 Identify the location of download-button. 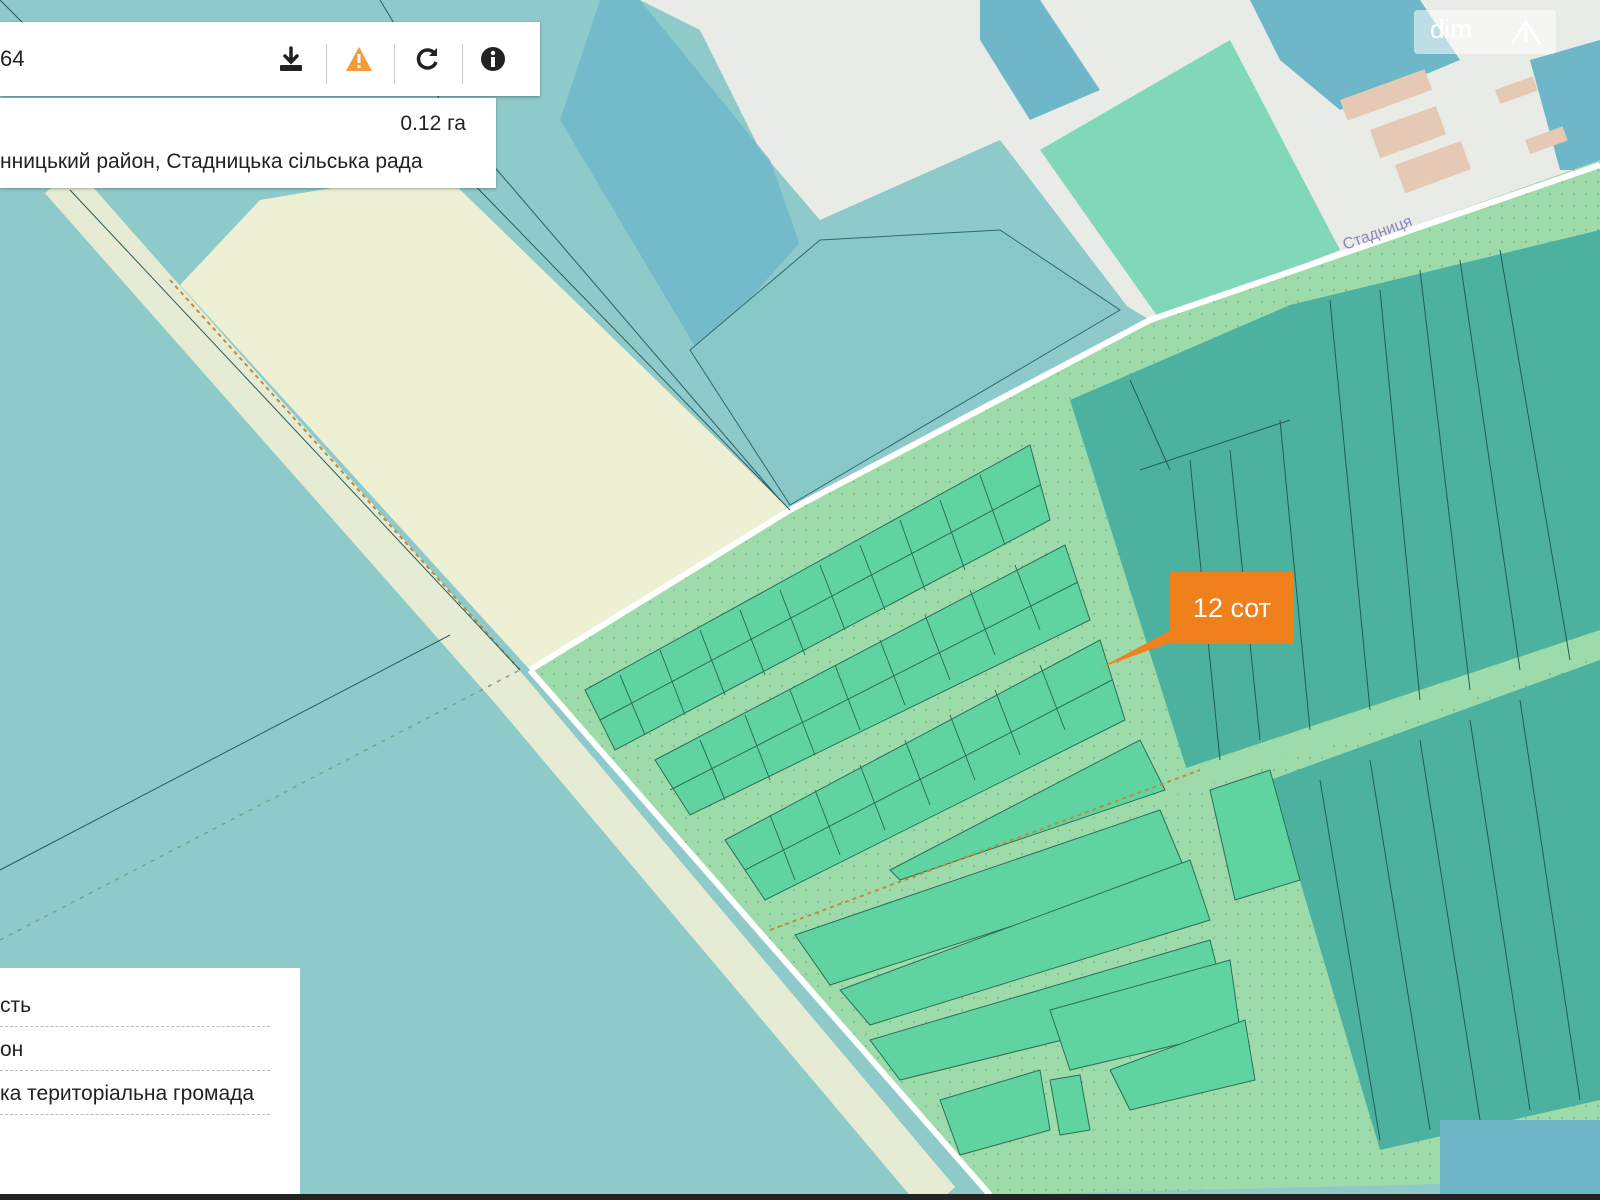
(291, 59).